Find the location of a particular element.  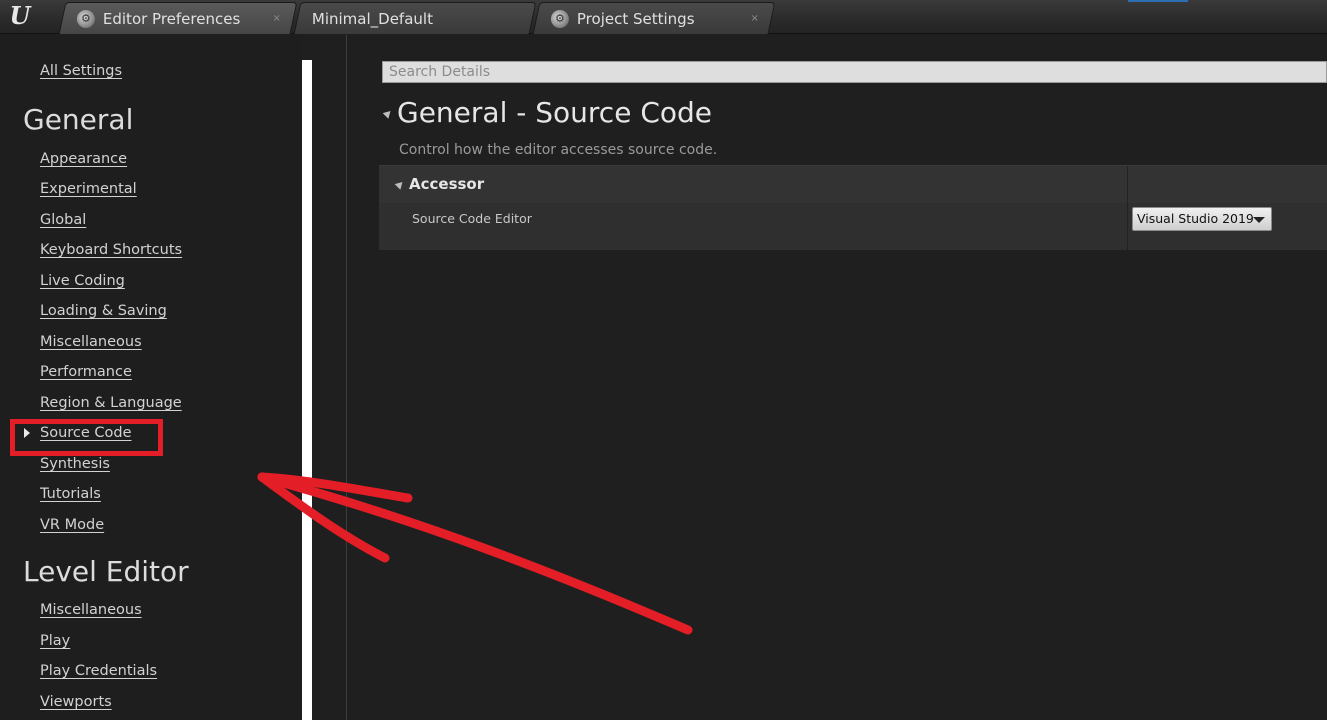

tab-editor-preferences: ⚙ Editor Preferences × is located at coordinates (178, 18).